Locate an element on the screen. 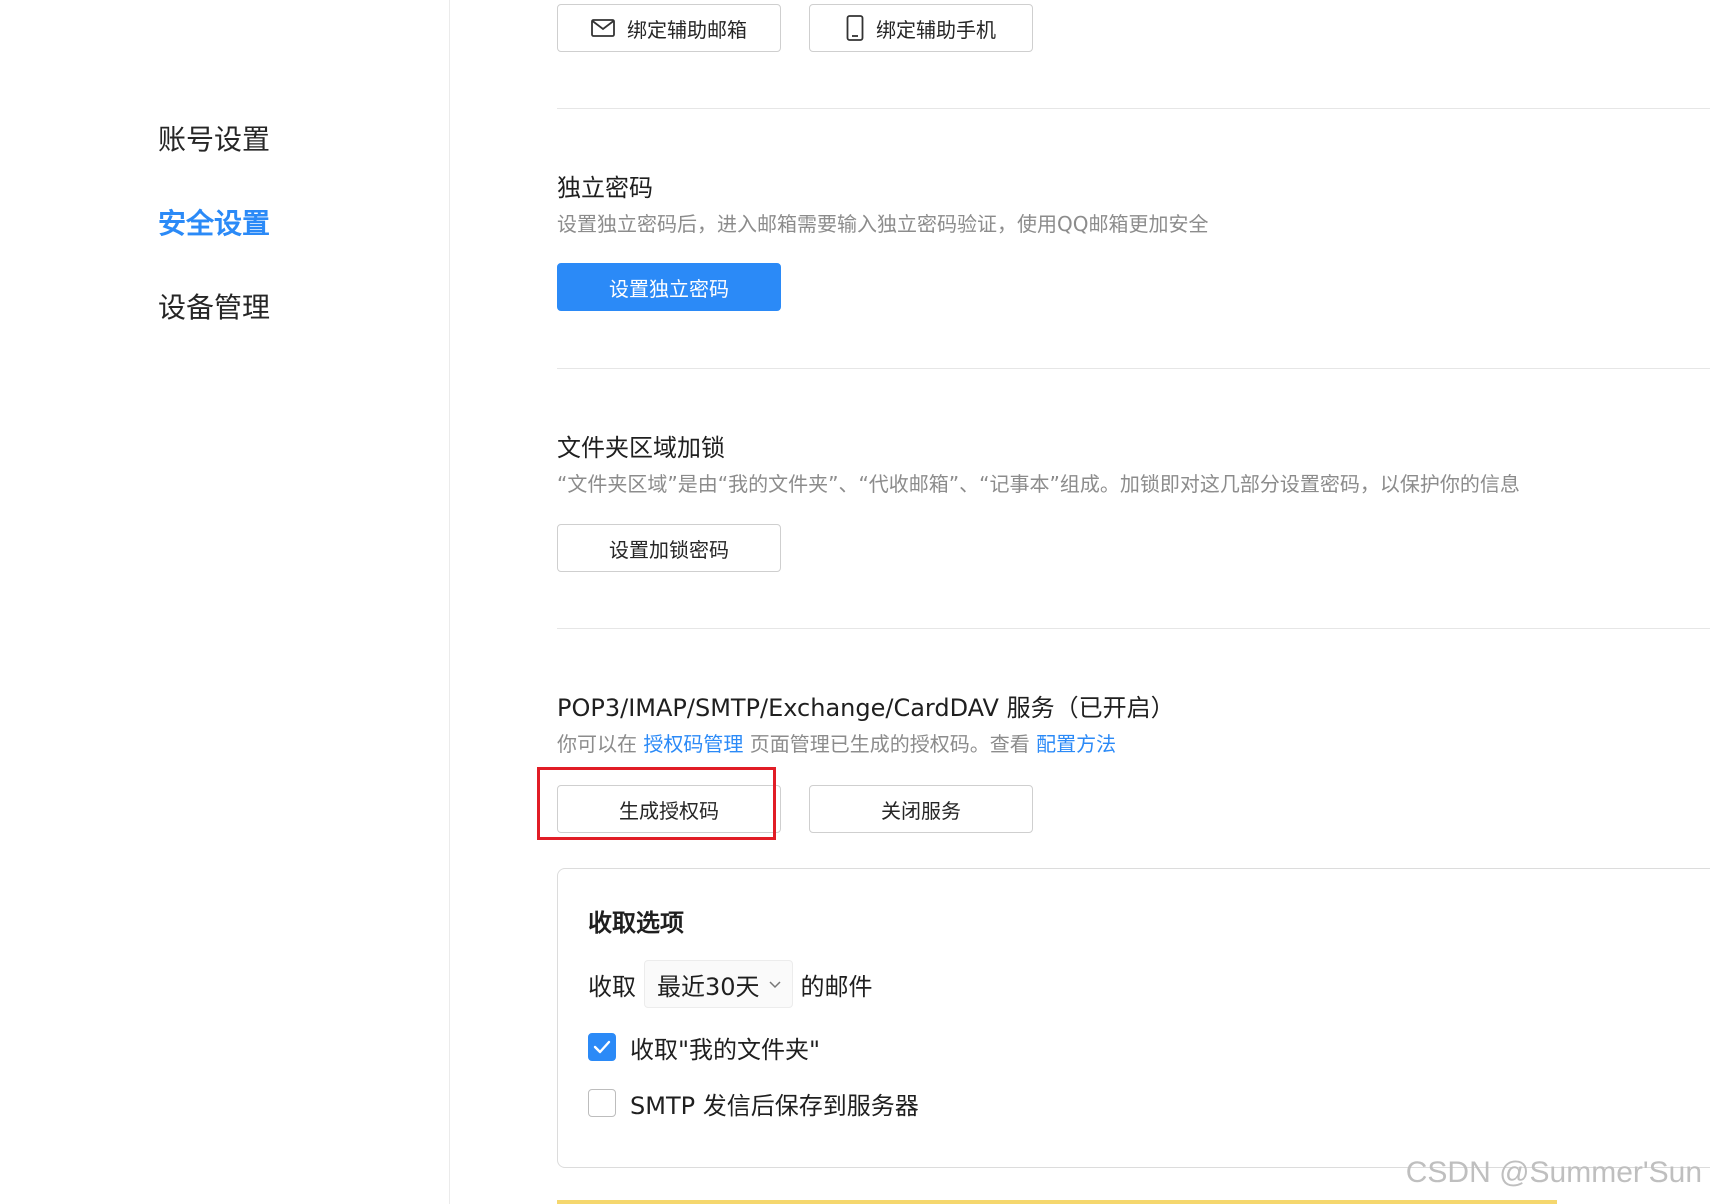  fetch-prefix-label: 收取 is located at coordinates (612, 986).